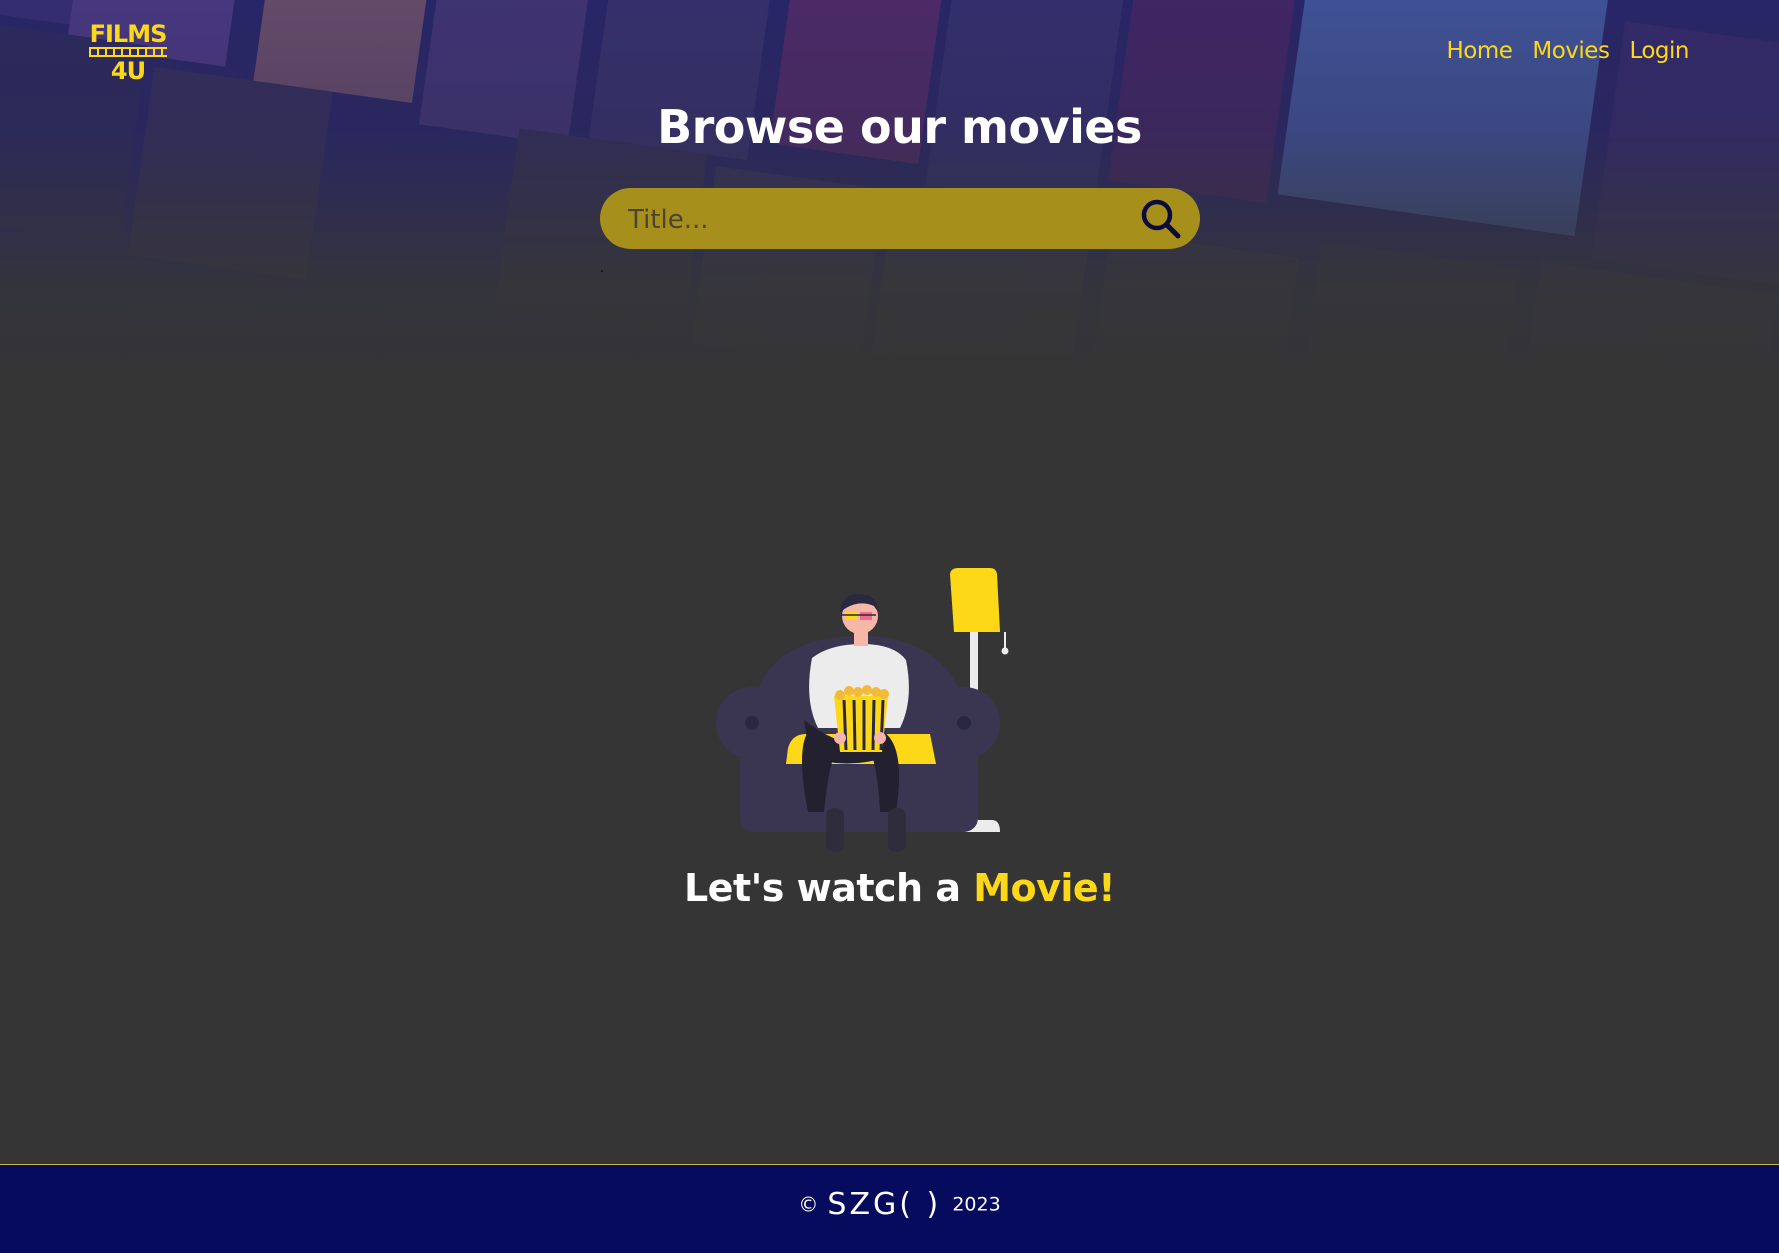  Describe the element at coordinates (884, 1204) in the screenshot. I see `footer-brand: SZG( )` at that location.